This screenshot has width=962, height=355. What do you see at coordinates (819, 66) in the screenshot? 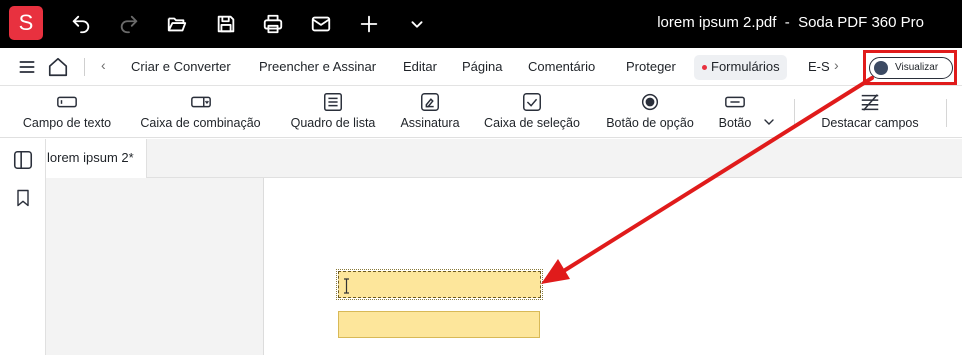
I see `tab-e-sign: E-S` at bounding box center [819, 66].